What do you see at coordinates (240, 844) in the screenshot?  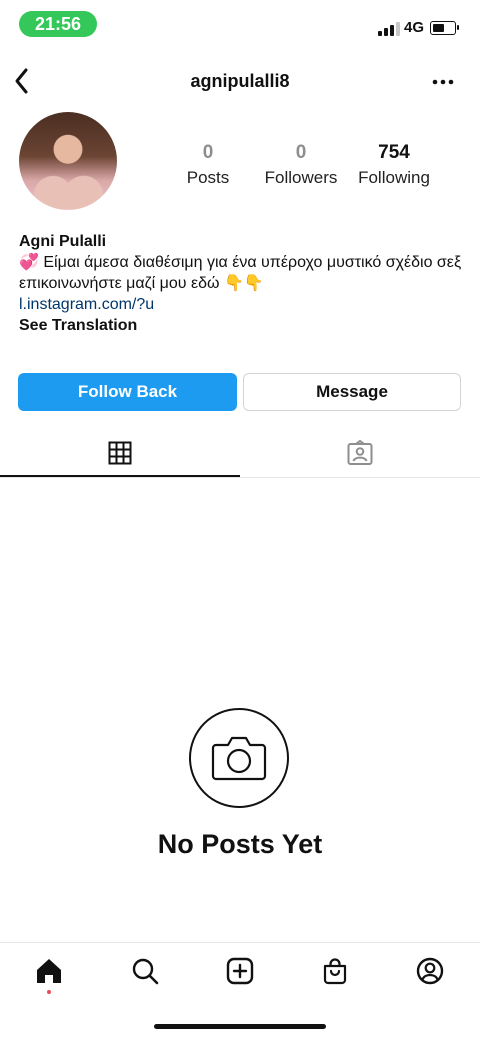 I see `empty-state-title: No Posts Yet` at bounding box center [240, 844].